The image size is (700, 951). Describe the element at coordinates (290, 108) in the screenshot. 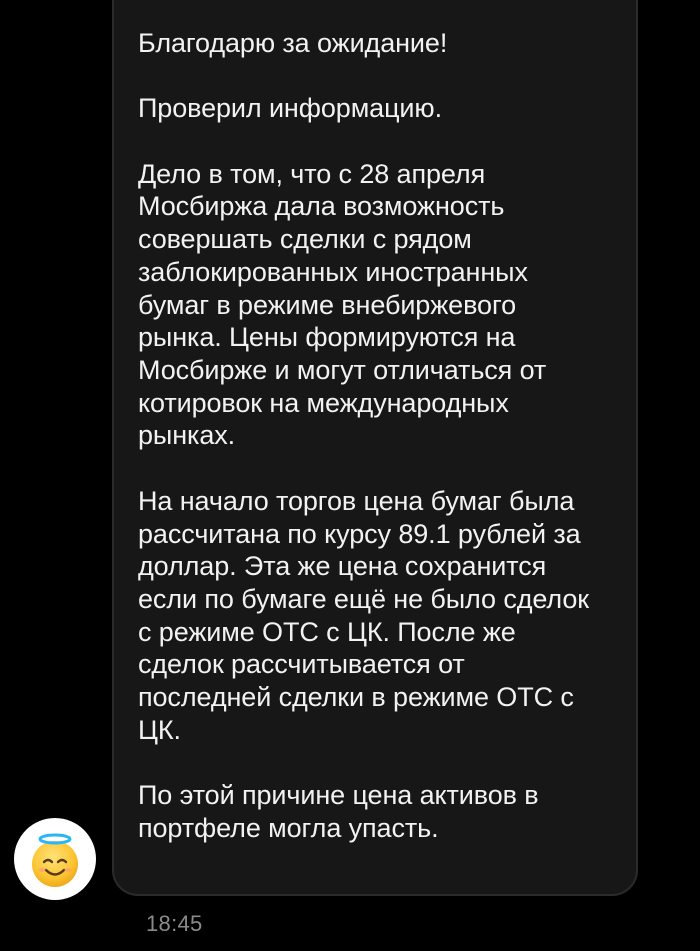

I see `message-paragraph-2: Проверил информацию.` at that location.